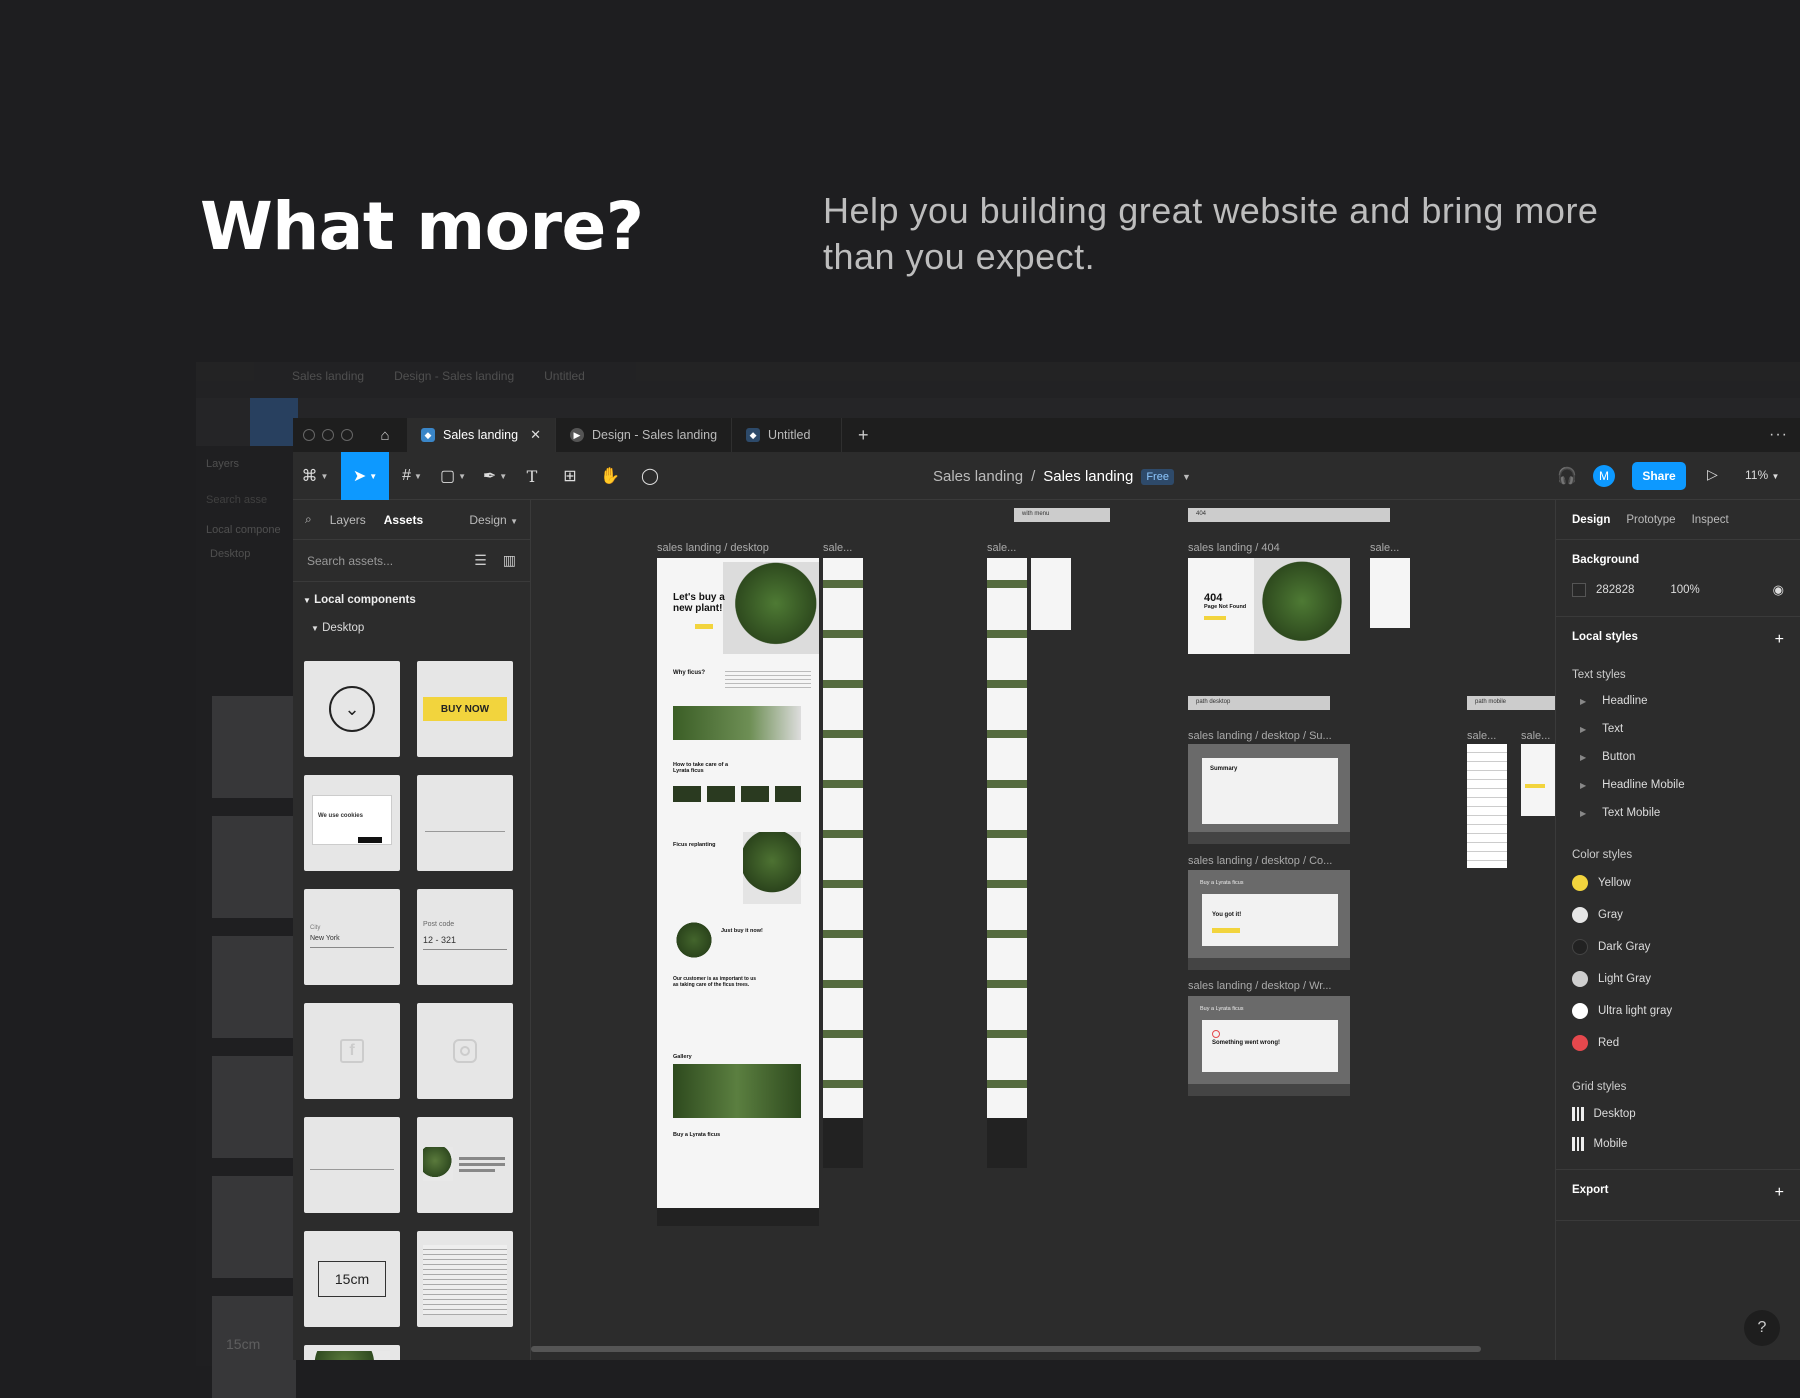  What do you see at coordinates (328, 435) in the screenshot?
I see `minimize-window-button` at bounding box center [328, 435].